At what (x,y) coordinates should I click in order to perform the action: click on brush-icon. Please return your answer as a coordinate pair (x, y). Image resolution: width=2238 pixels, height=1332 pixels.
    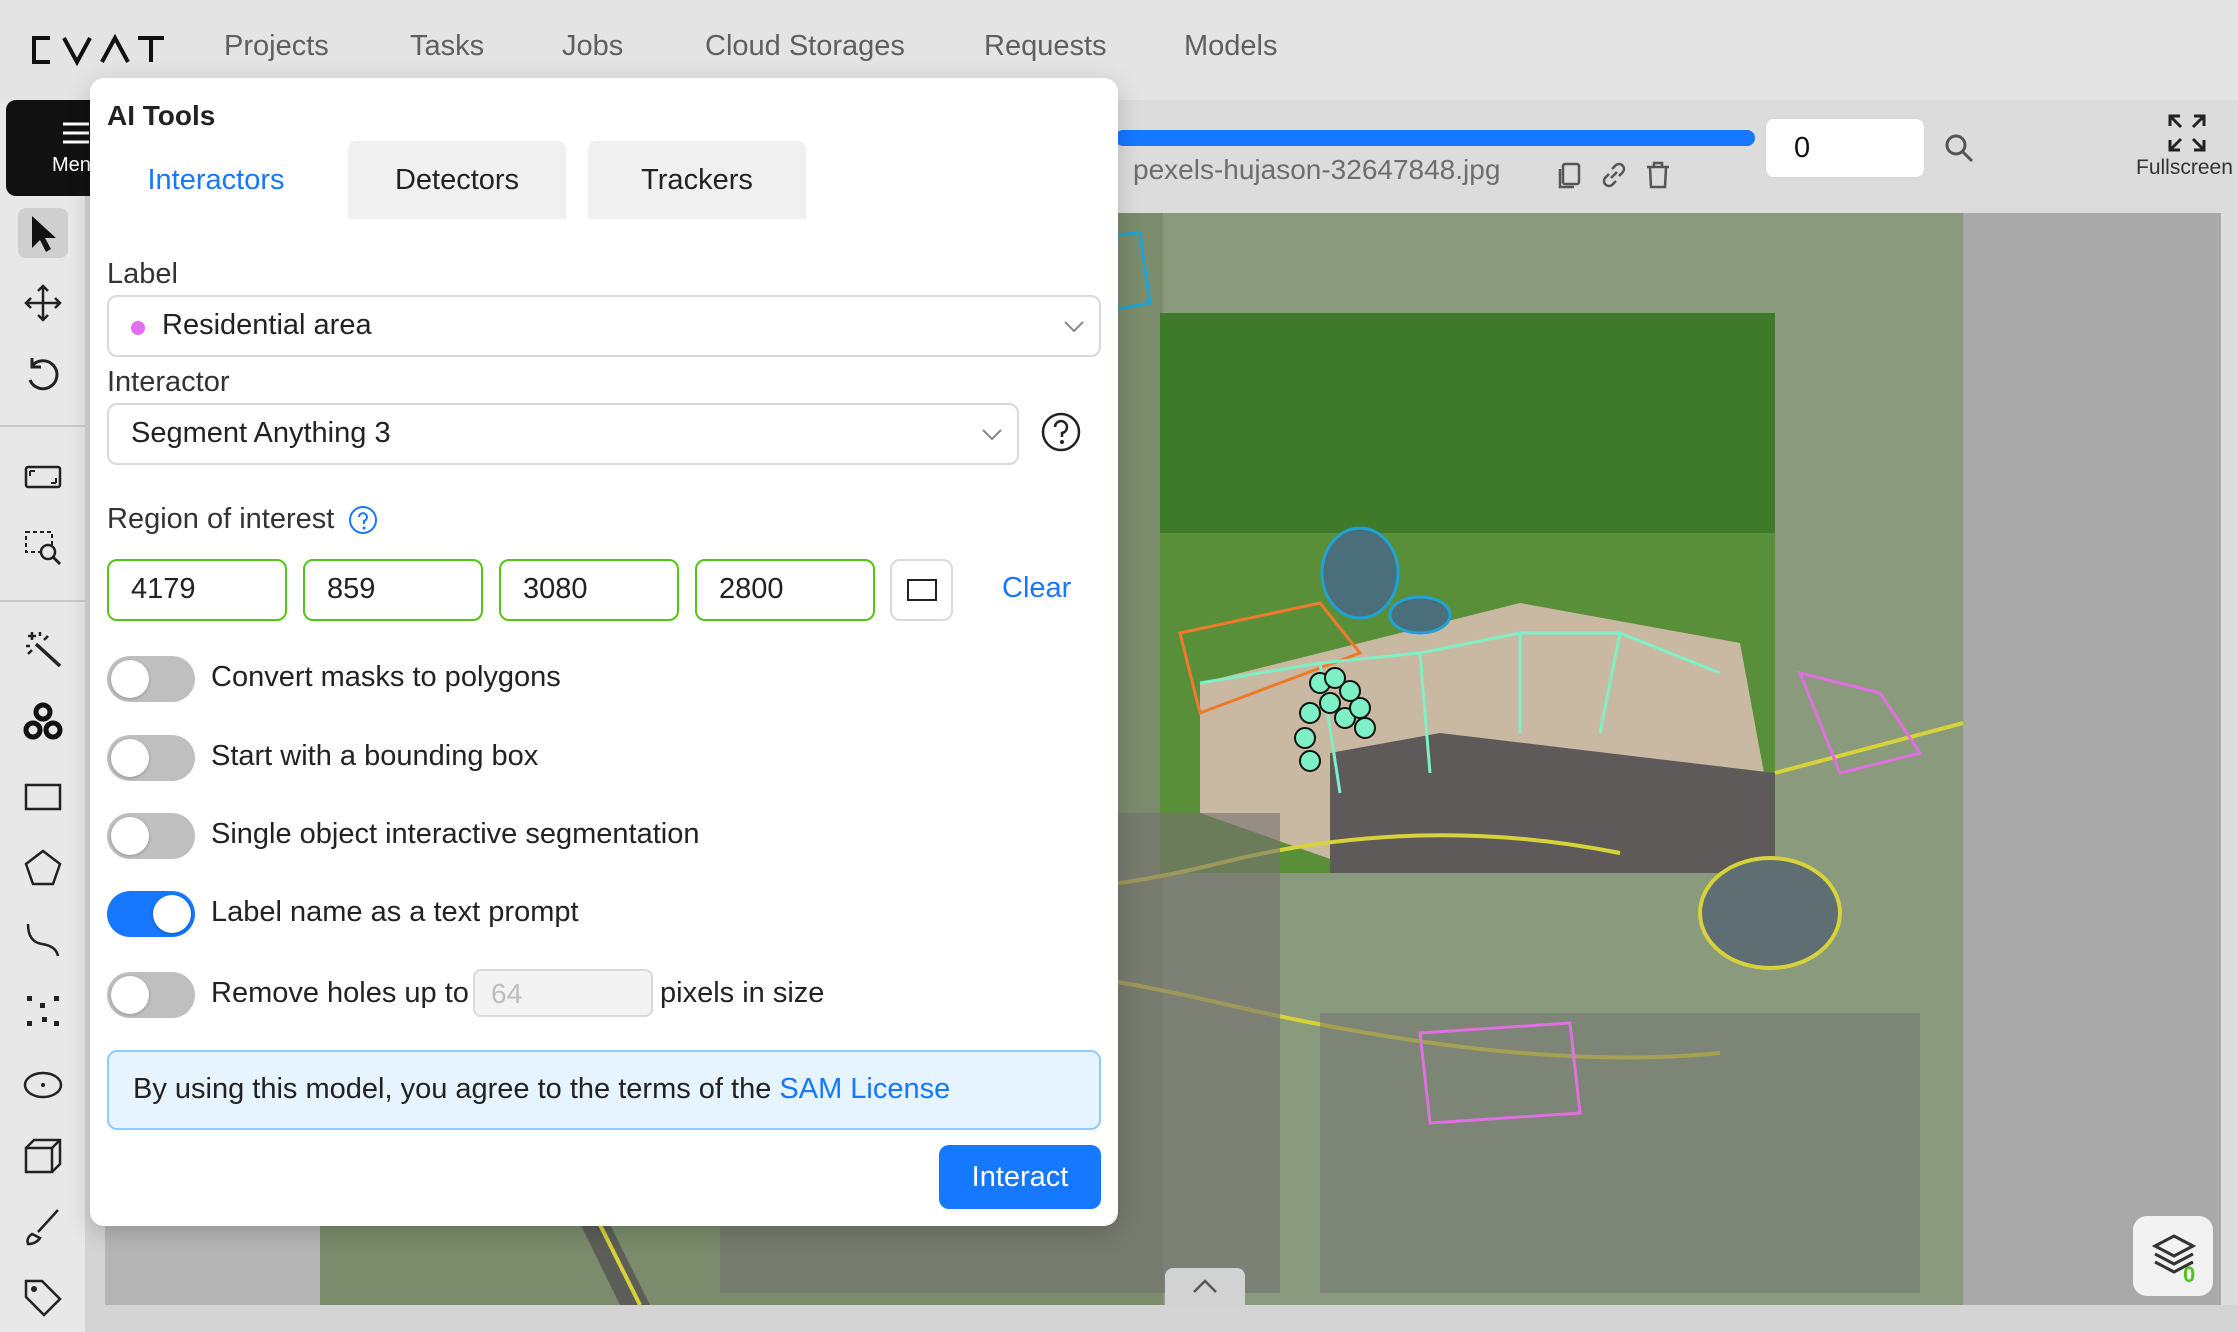
    Looking at the image, I should click on (42, 1227).